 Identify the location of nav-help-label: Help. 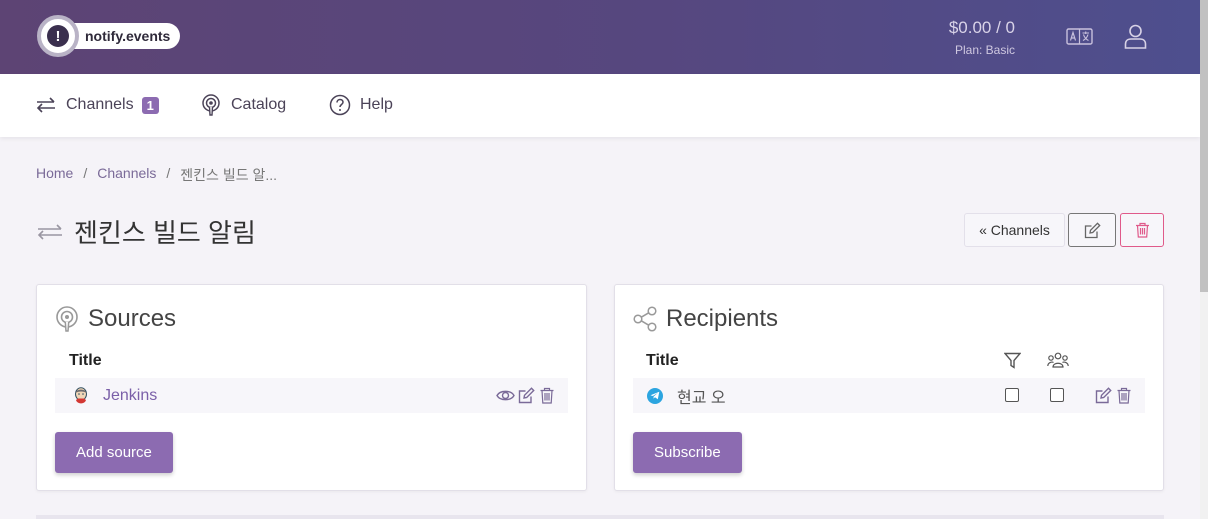
(376, 104).